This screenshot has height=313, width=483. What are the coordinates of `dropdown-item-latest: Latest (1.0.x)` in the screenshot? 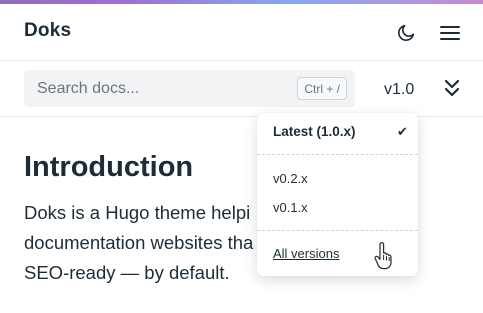 It's located at (314, 131).